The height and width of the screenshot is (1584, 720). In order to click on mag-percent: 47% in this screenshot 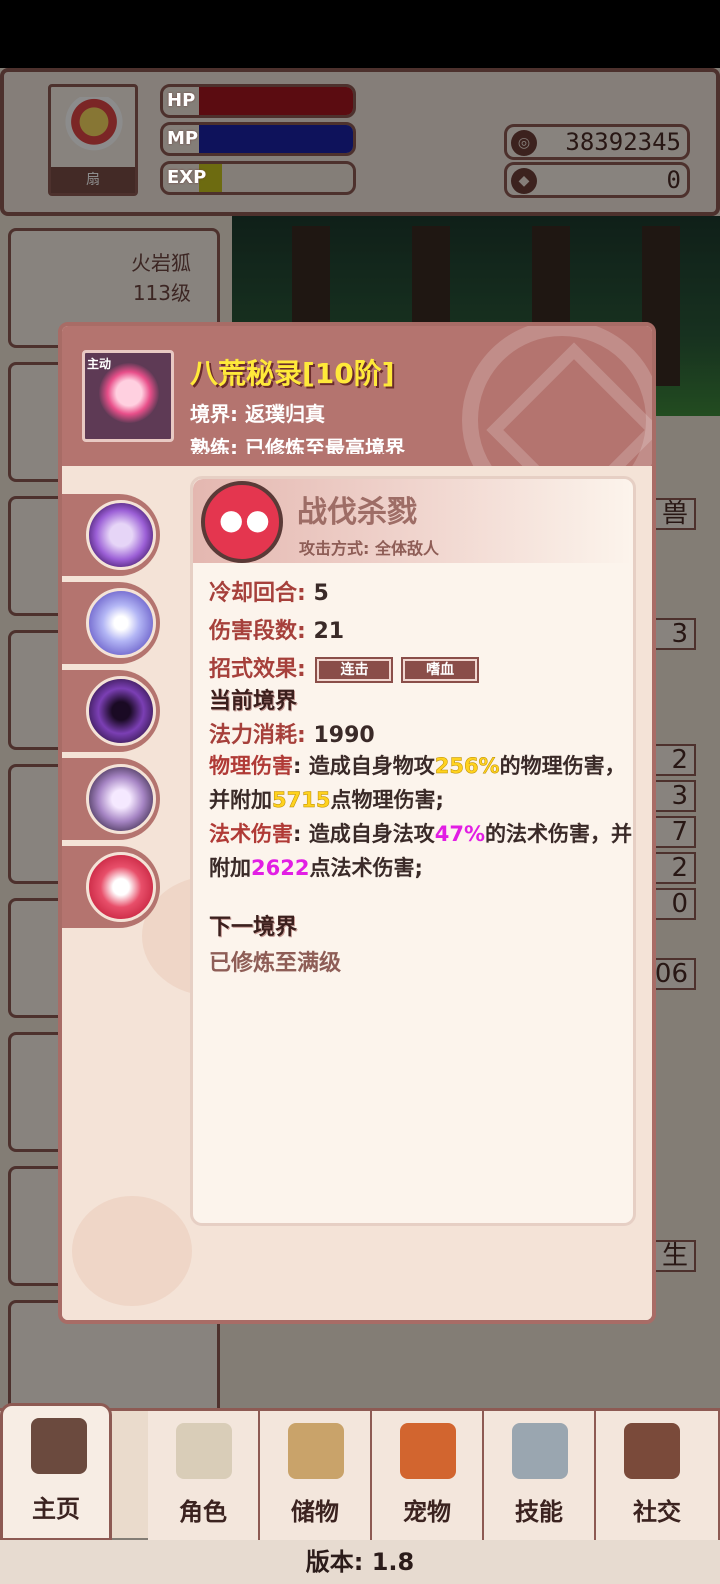, I will do `click(459, 834)`.